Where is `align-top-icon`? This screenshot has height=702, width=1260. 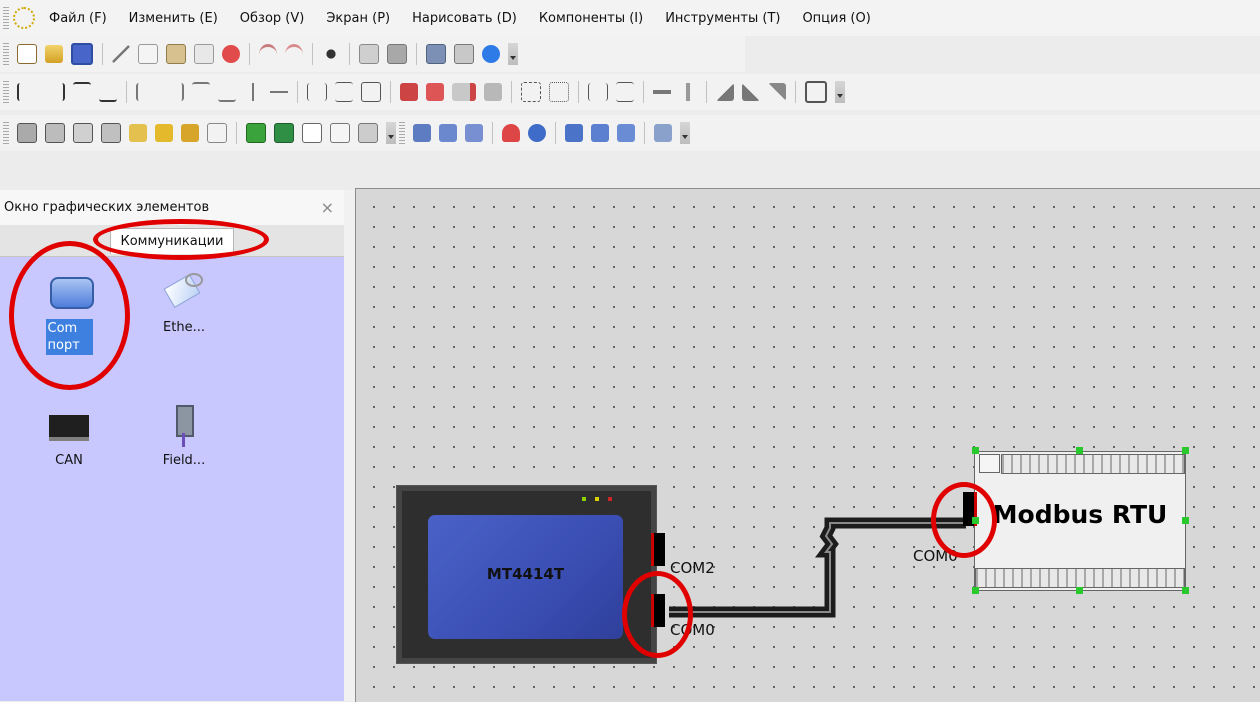
align-top-icon is located at coordinates (82, 92).